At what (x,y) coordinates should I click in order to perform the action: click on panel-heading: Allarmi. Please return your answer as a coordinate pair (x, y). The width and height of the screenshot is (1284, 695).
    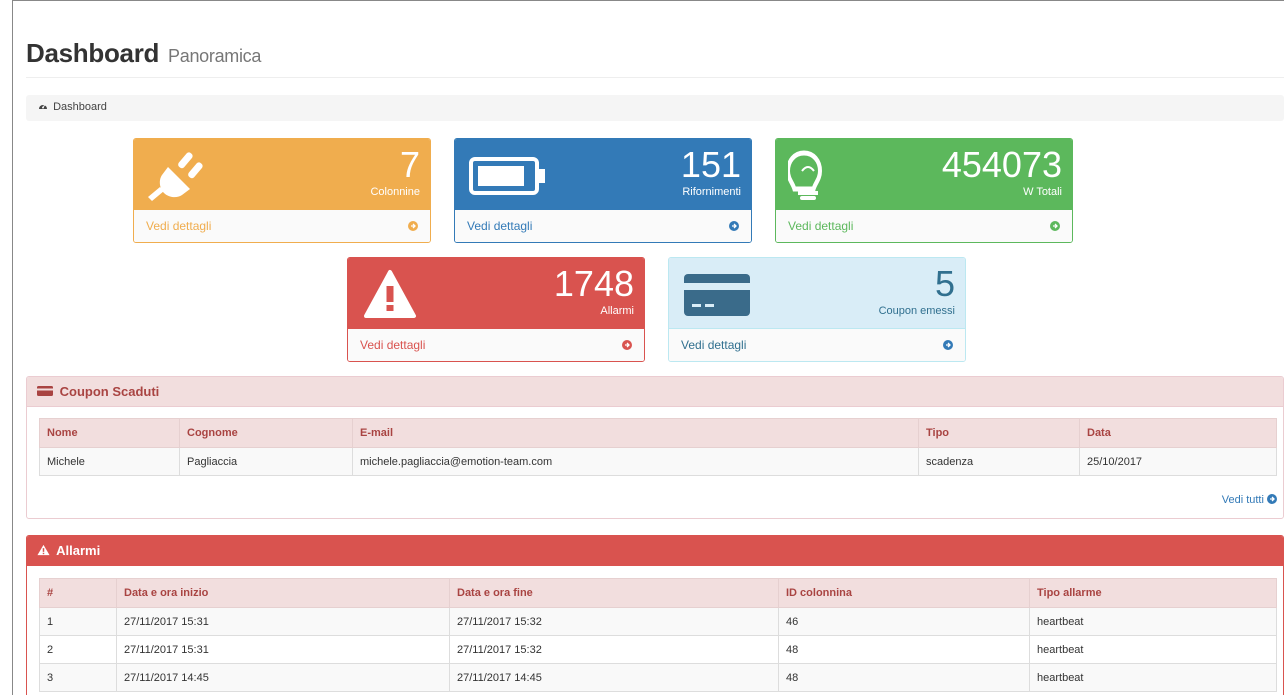
    Looking at the image, I should click on (655, 551).